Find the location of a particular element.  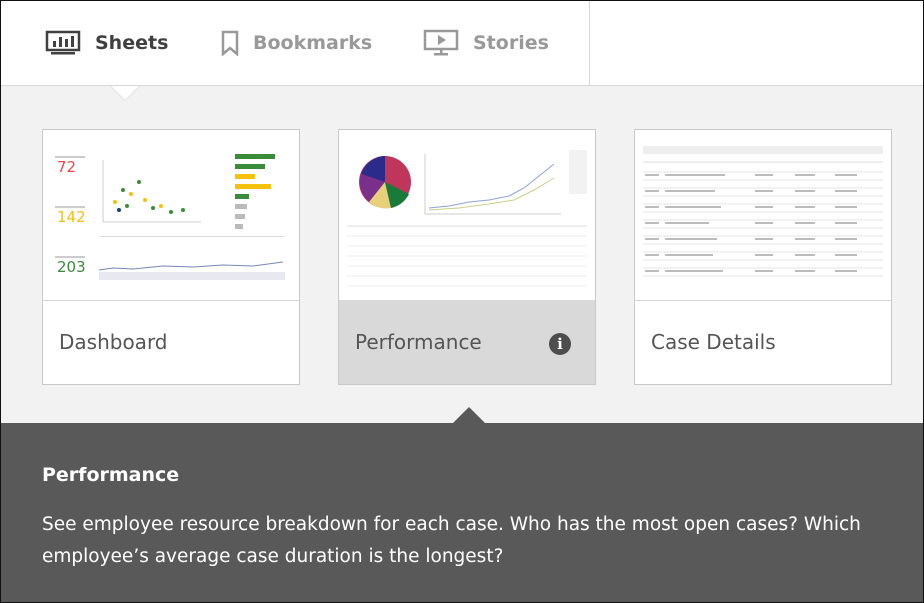

sheet-title-performance: Performance is located at coordinates (418, 342).